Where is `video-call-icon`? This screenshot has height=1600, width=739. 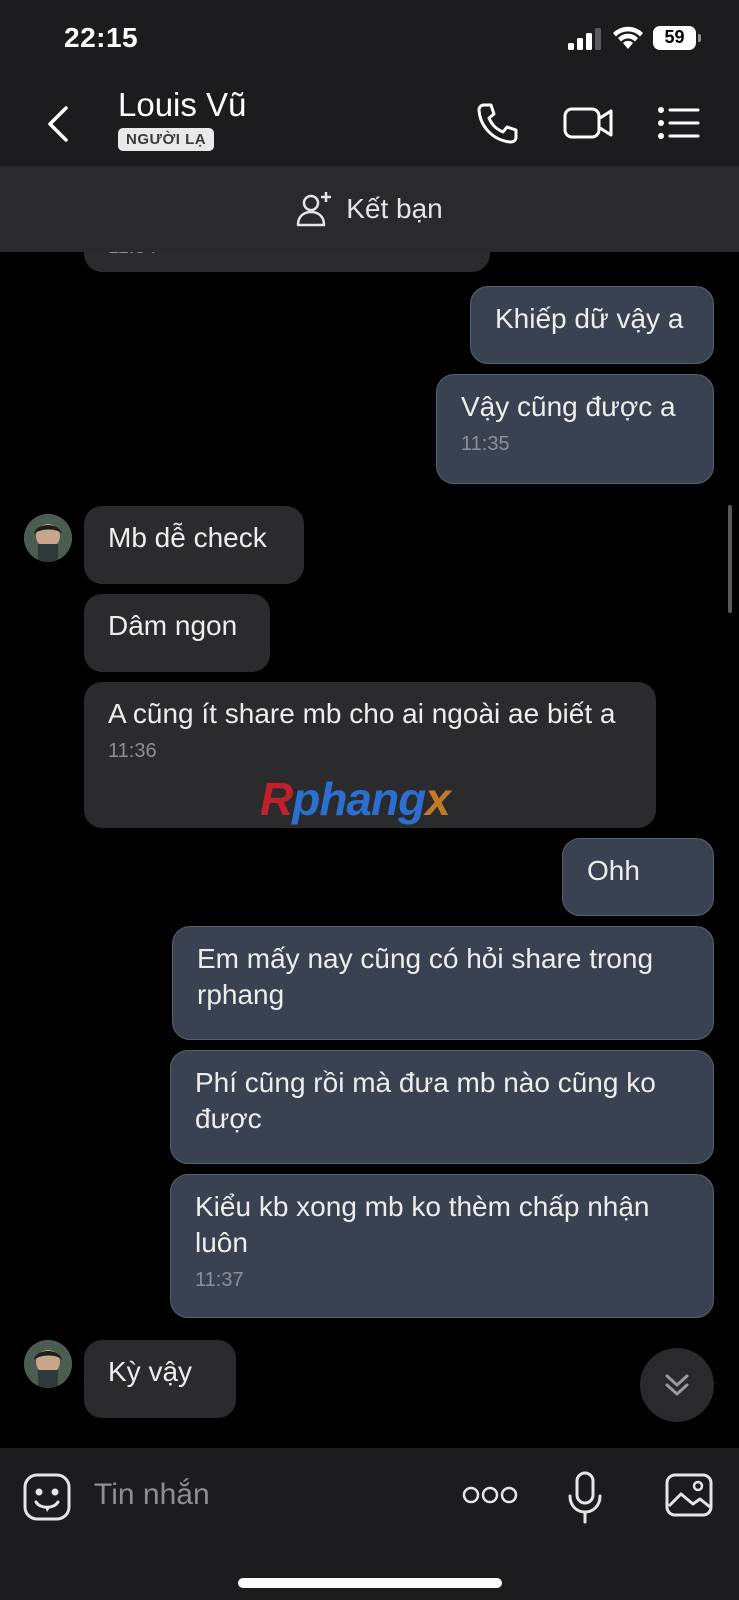 video-call-icon is located at coordinates (588, 123).